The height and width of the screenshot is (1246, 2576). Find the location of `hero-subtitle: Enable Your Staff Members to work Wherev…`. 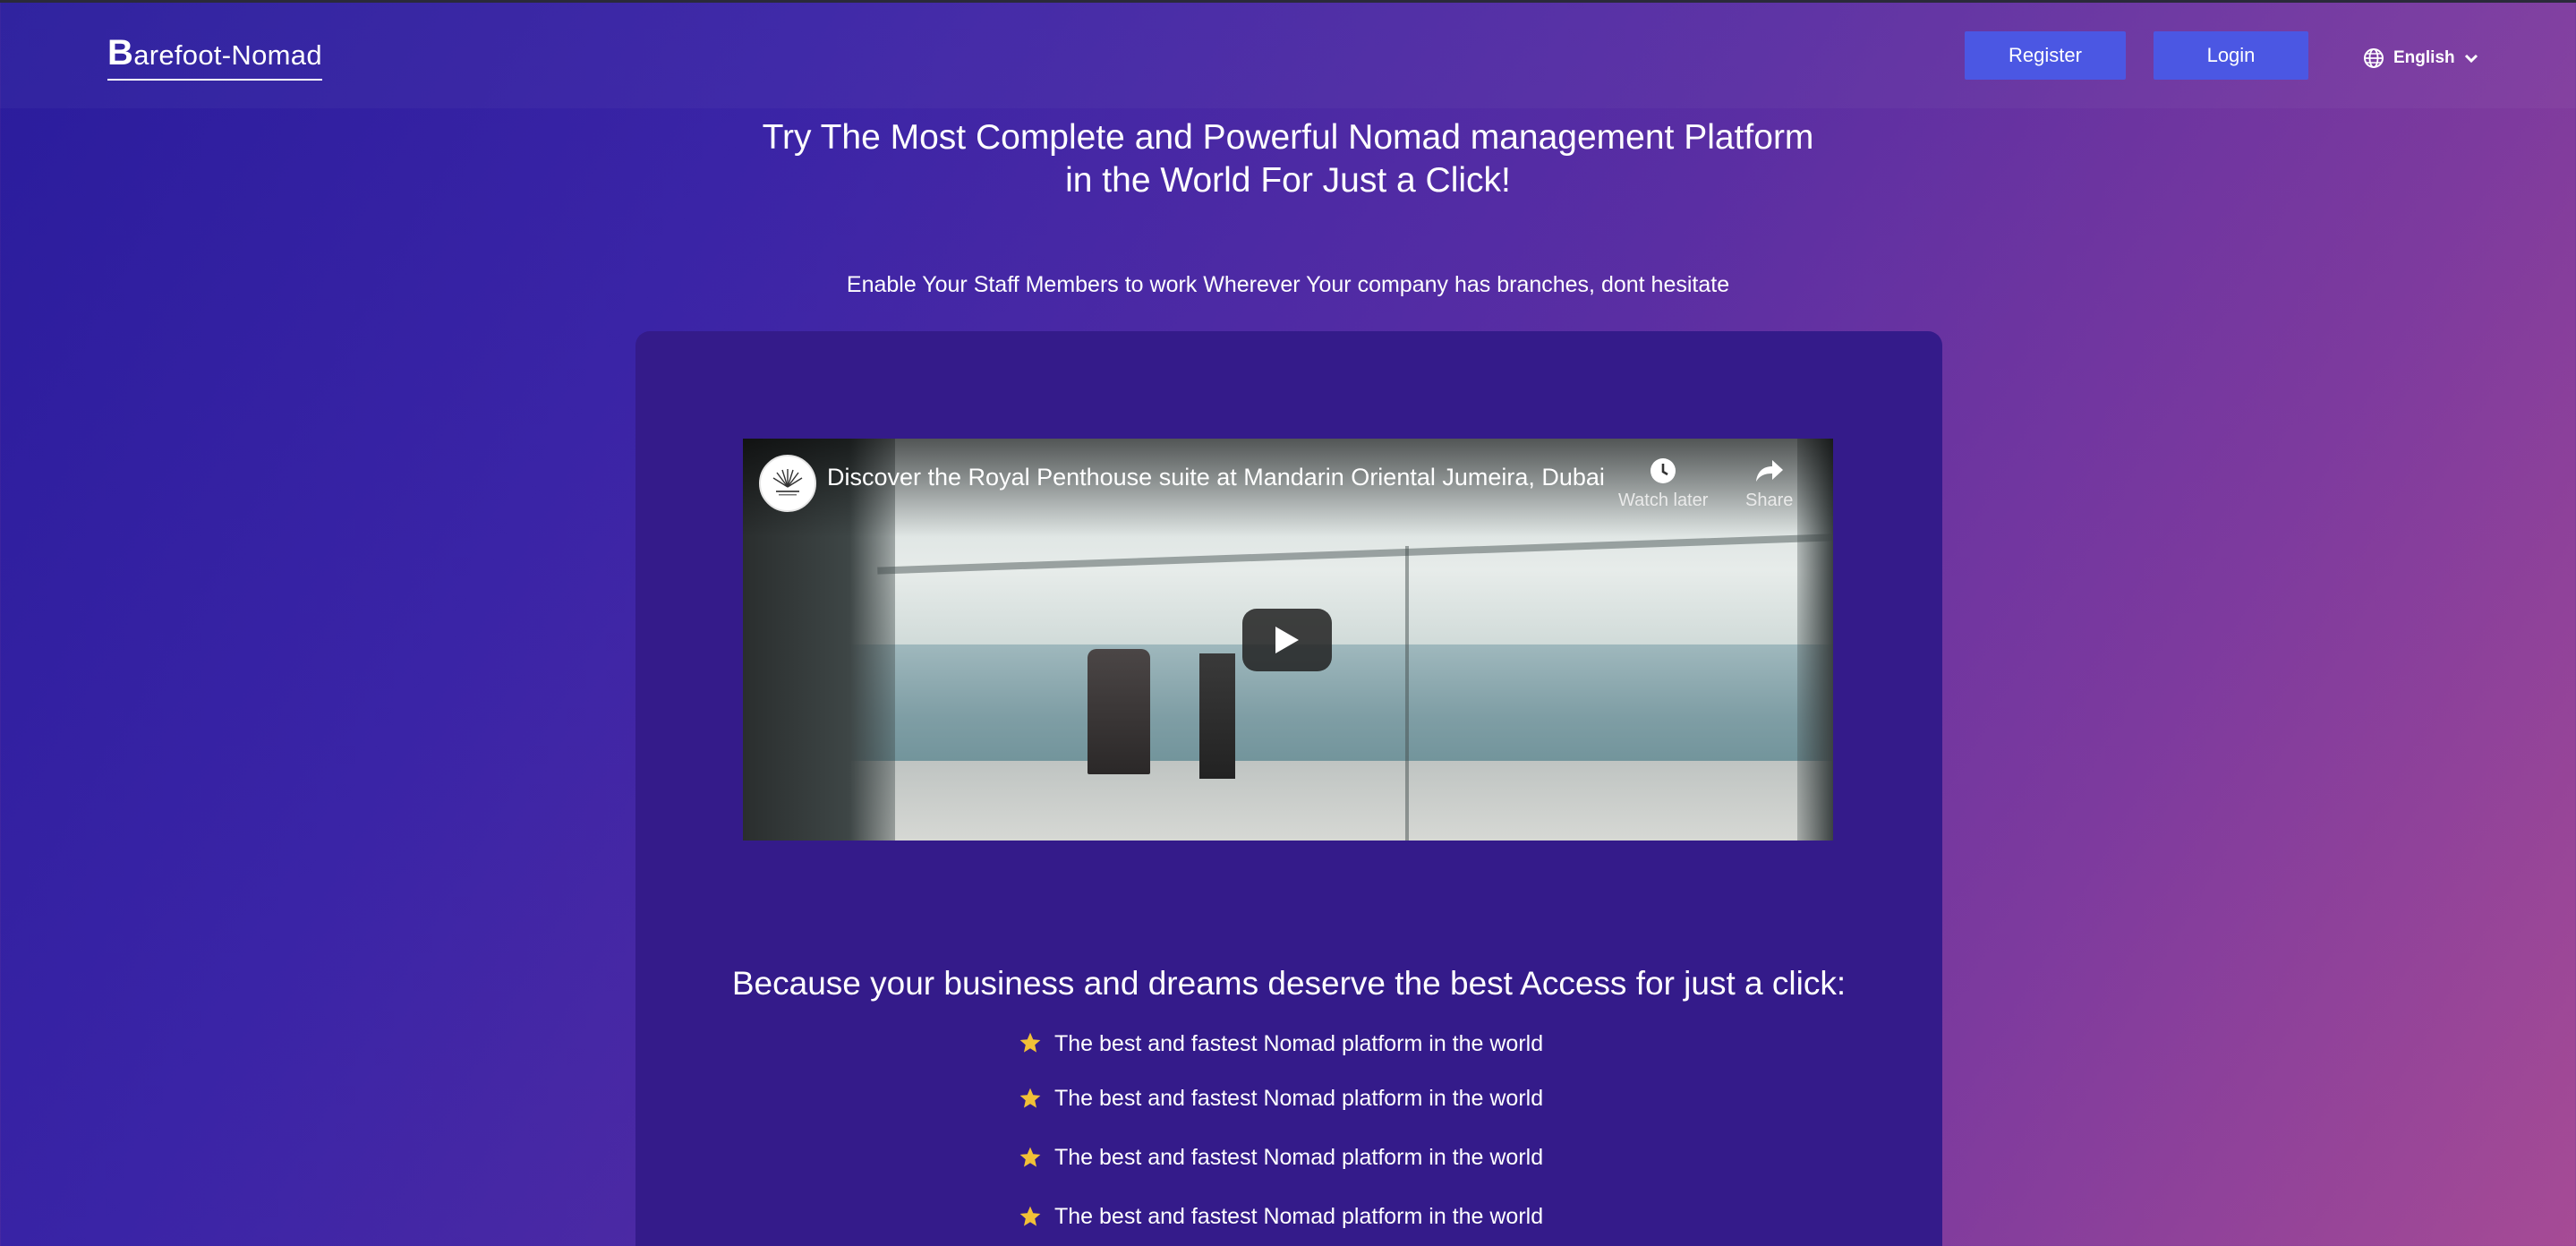

hero-subtitle: Enable Your Staff Members to work Wherev… is located at coordinates (1288, 284).